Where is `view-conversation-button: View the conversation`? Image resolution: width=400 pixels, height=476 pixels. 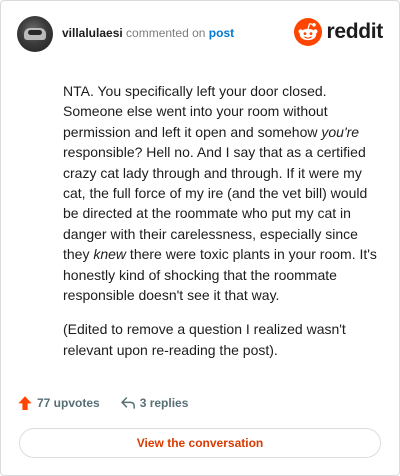 view-conversation-button: View the conversation is located at coordinates (200, 443).